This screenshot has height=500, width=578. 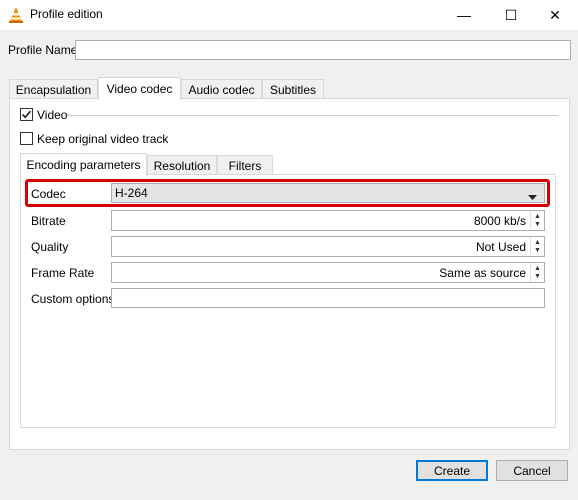 I want to click on checkmark-icon, so click(x=26, y=114).